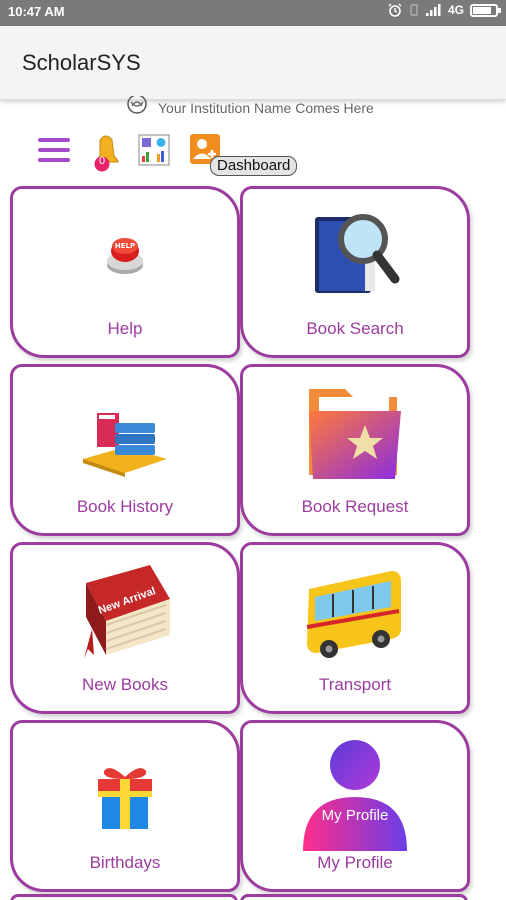 The image size is (506, 900). What do you see at coordinates (125, 328) in the screenshot?
I see `tile-label: Help` at bounding box center [125, 328].